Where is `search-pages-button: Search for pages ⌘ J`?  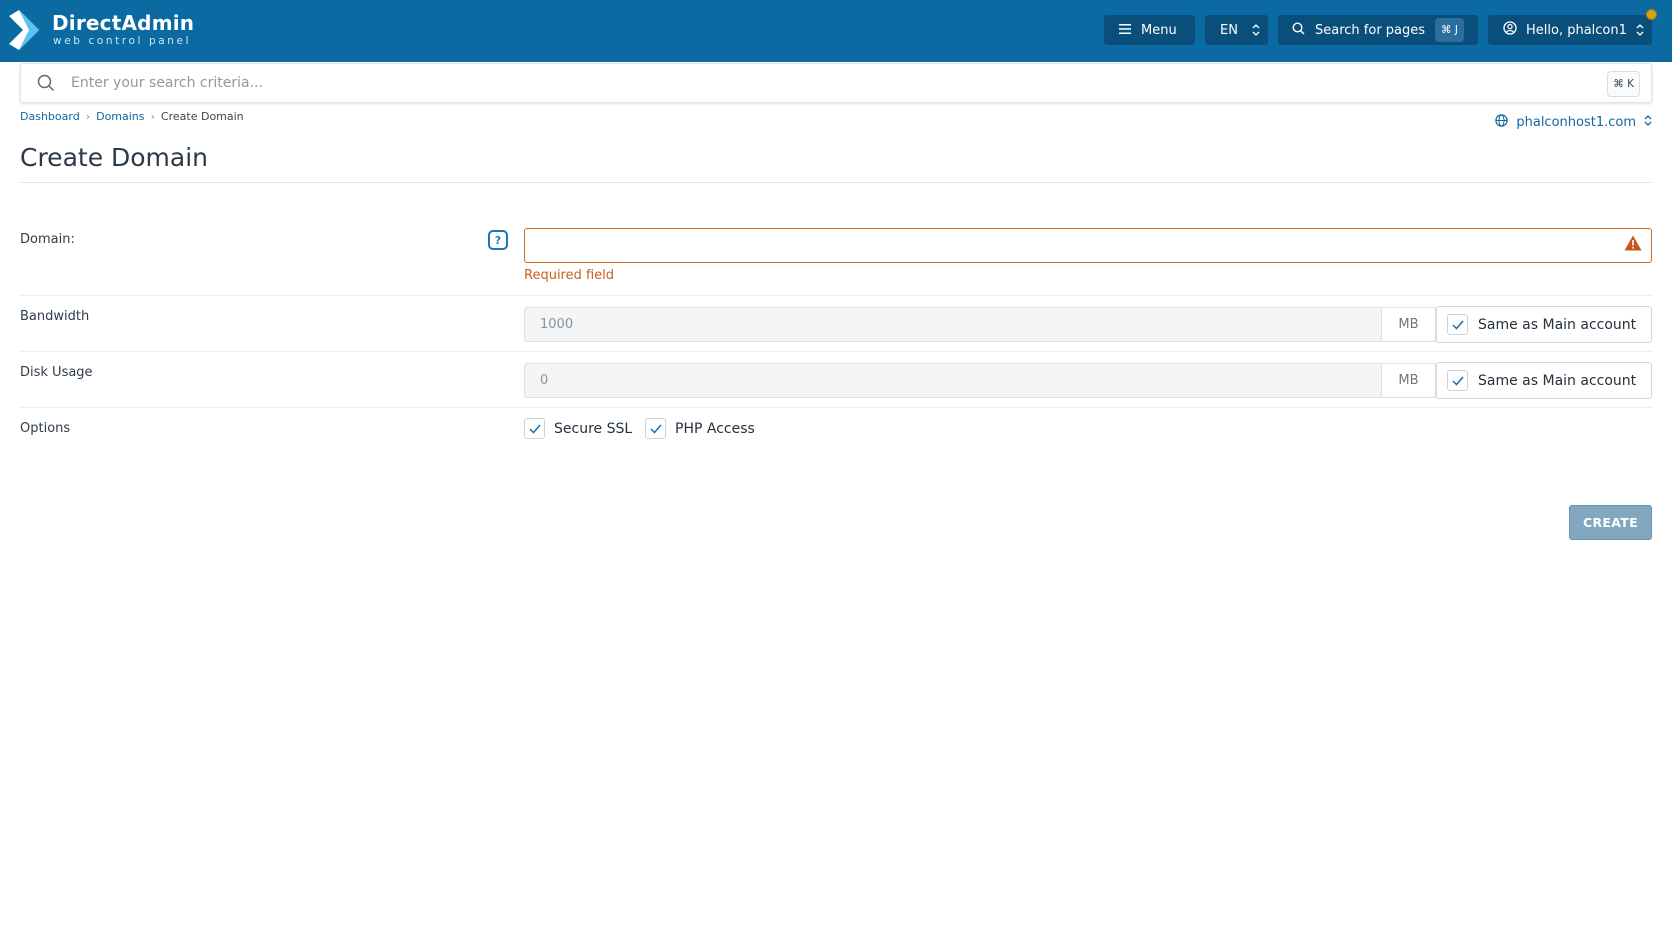
search-pages-button: Search for pages ⌘ J is located at coordinates (1378, 30).